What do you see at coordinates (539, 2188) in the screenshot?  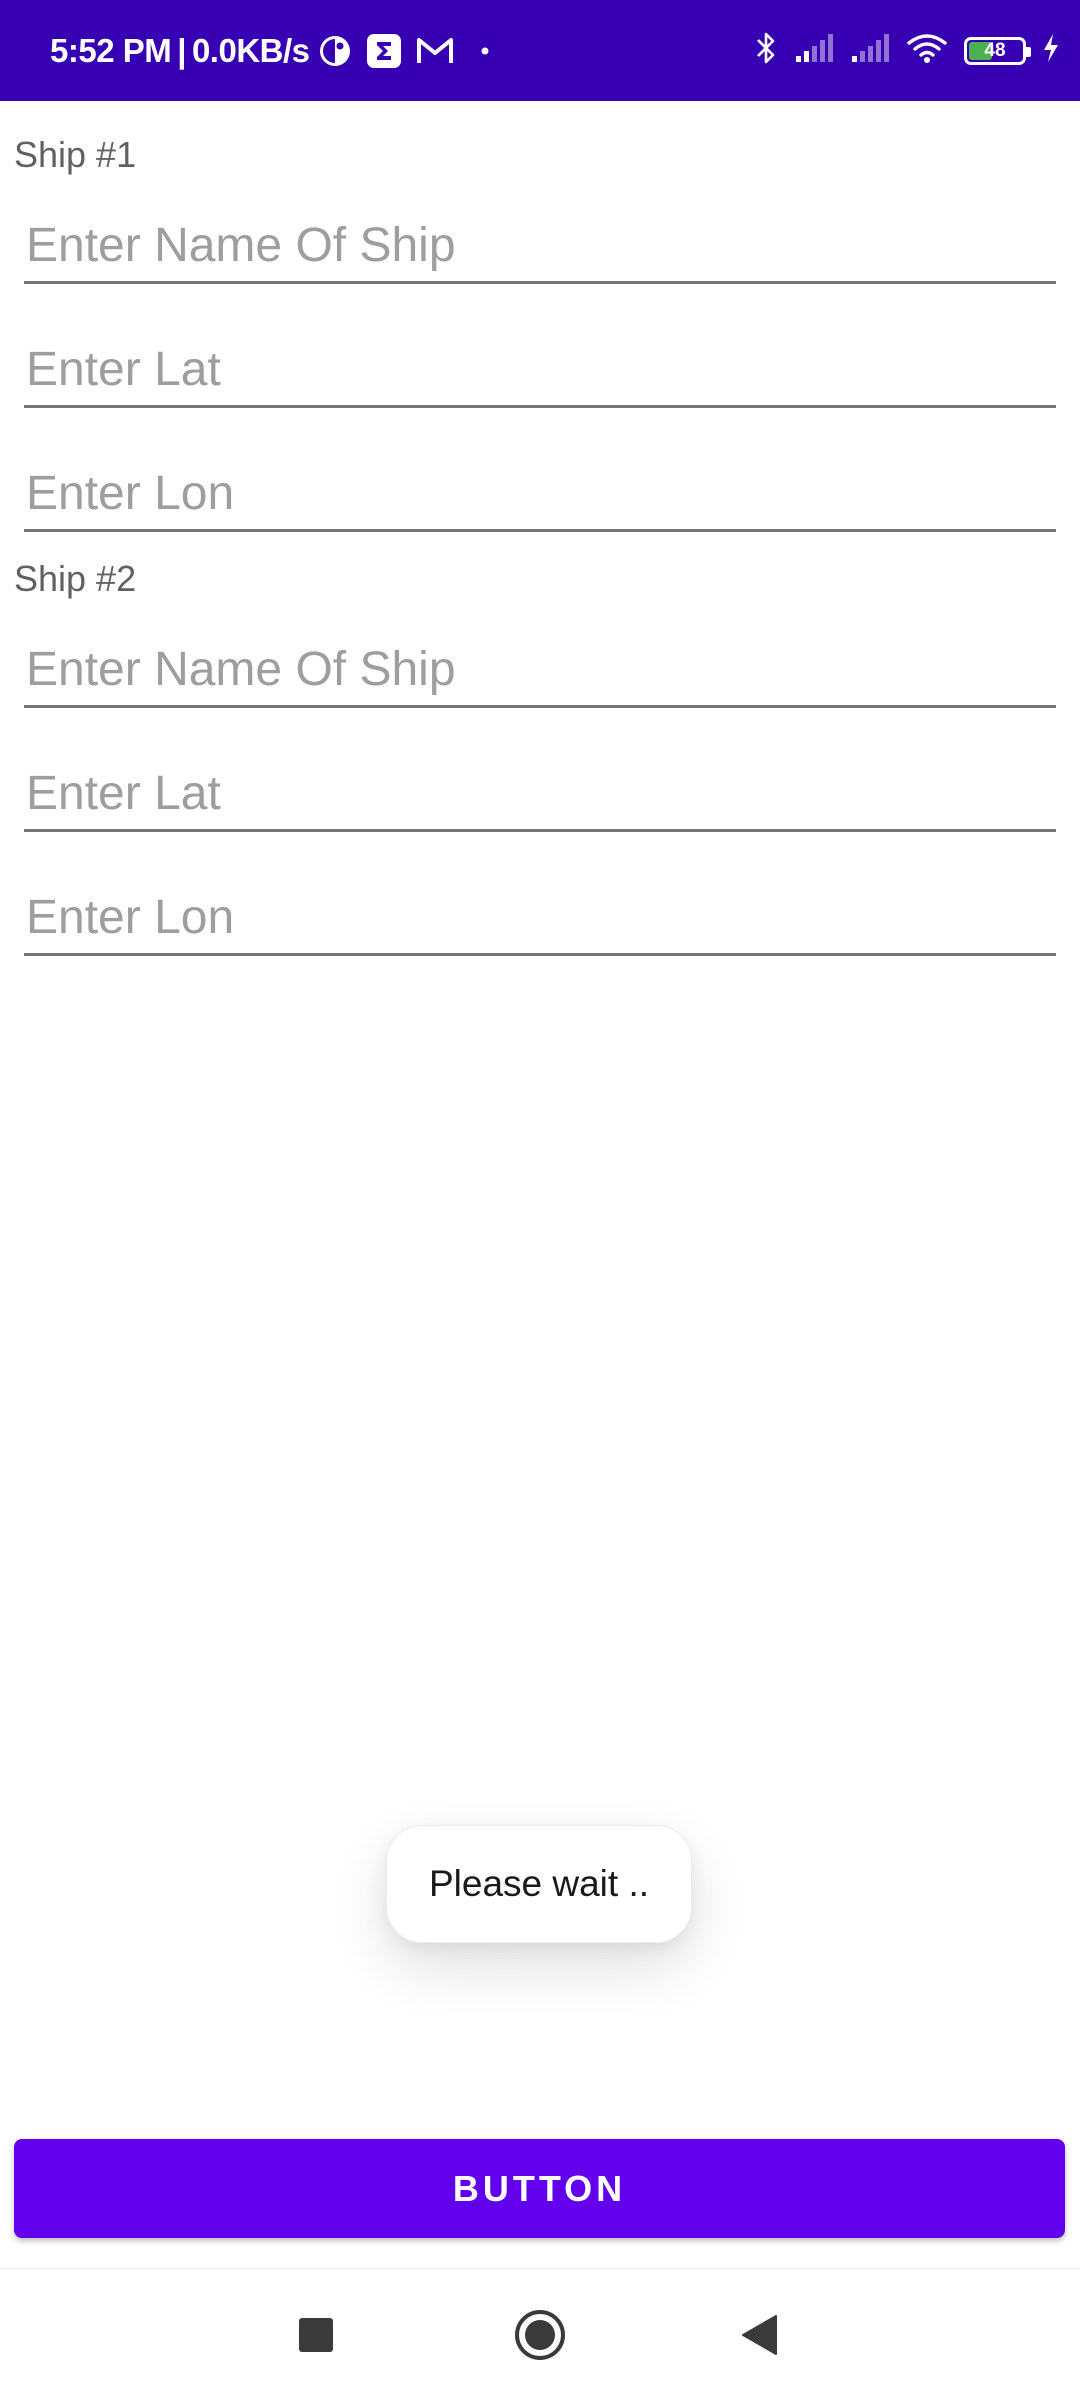 I see `submit-button: BUTTON` at bounding box center [539, 2188].